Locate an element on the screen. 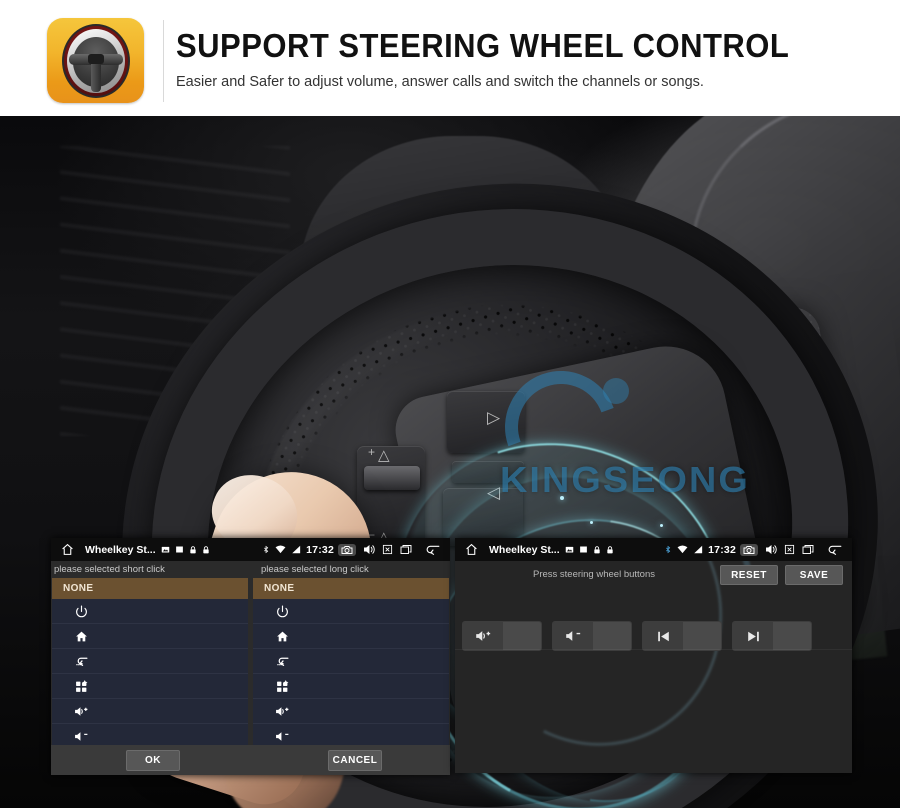  key-button-next-track is located at coordinates (772, 636).